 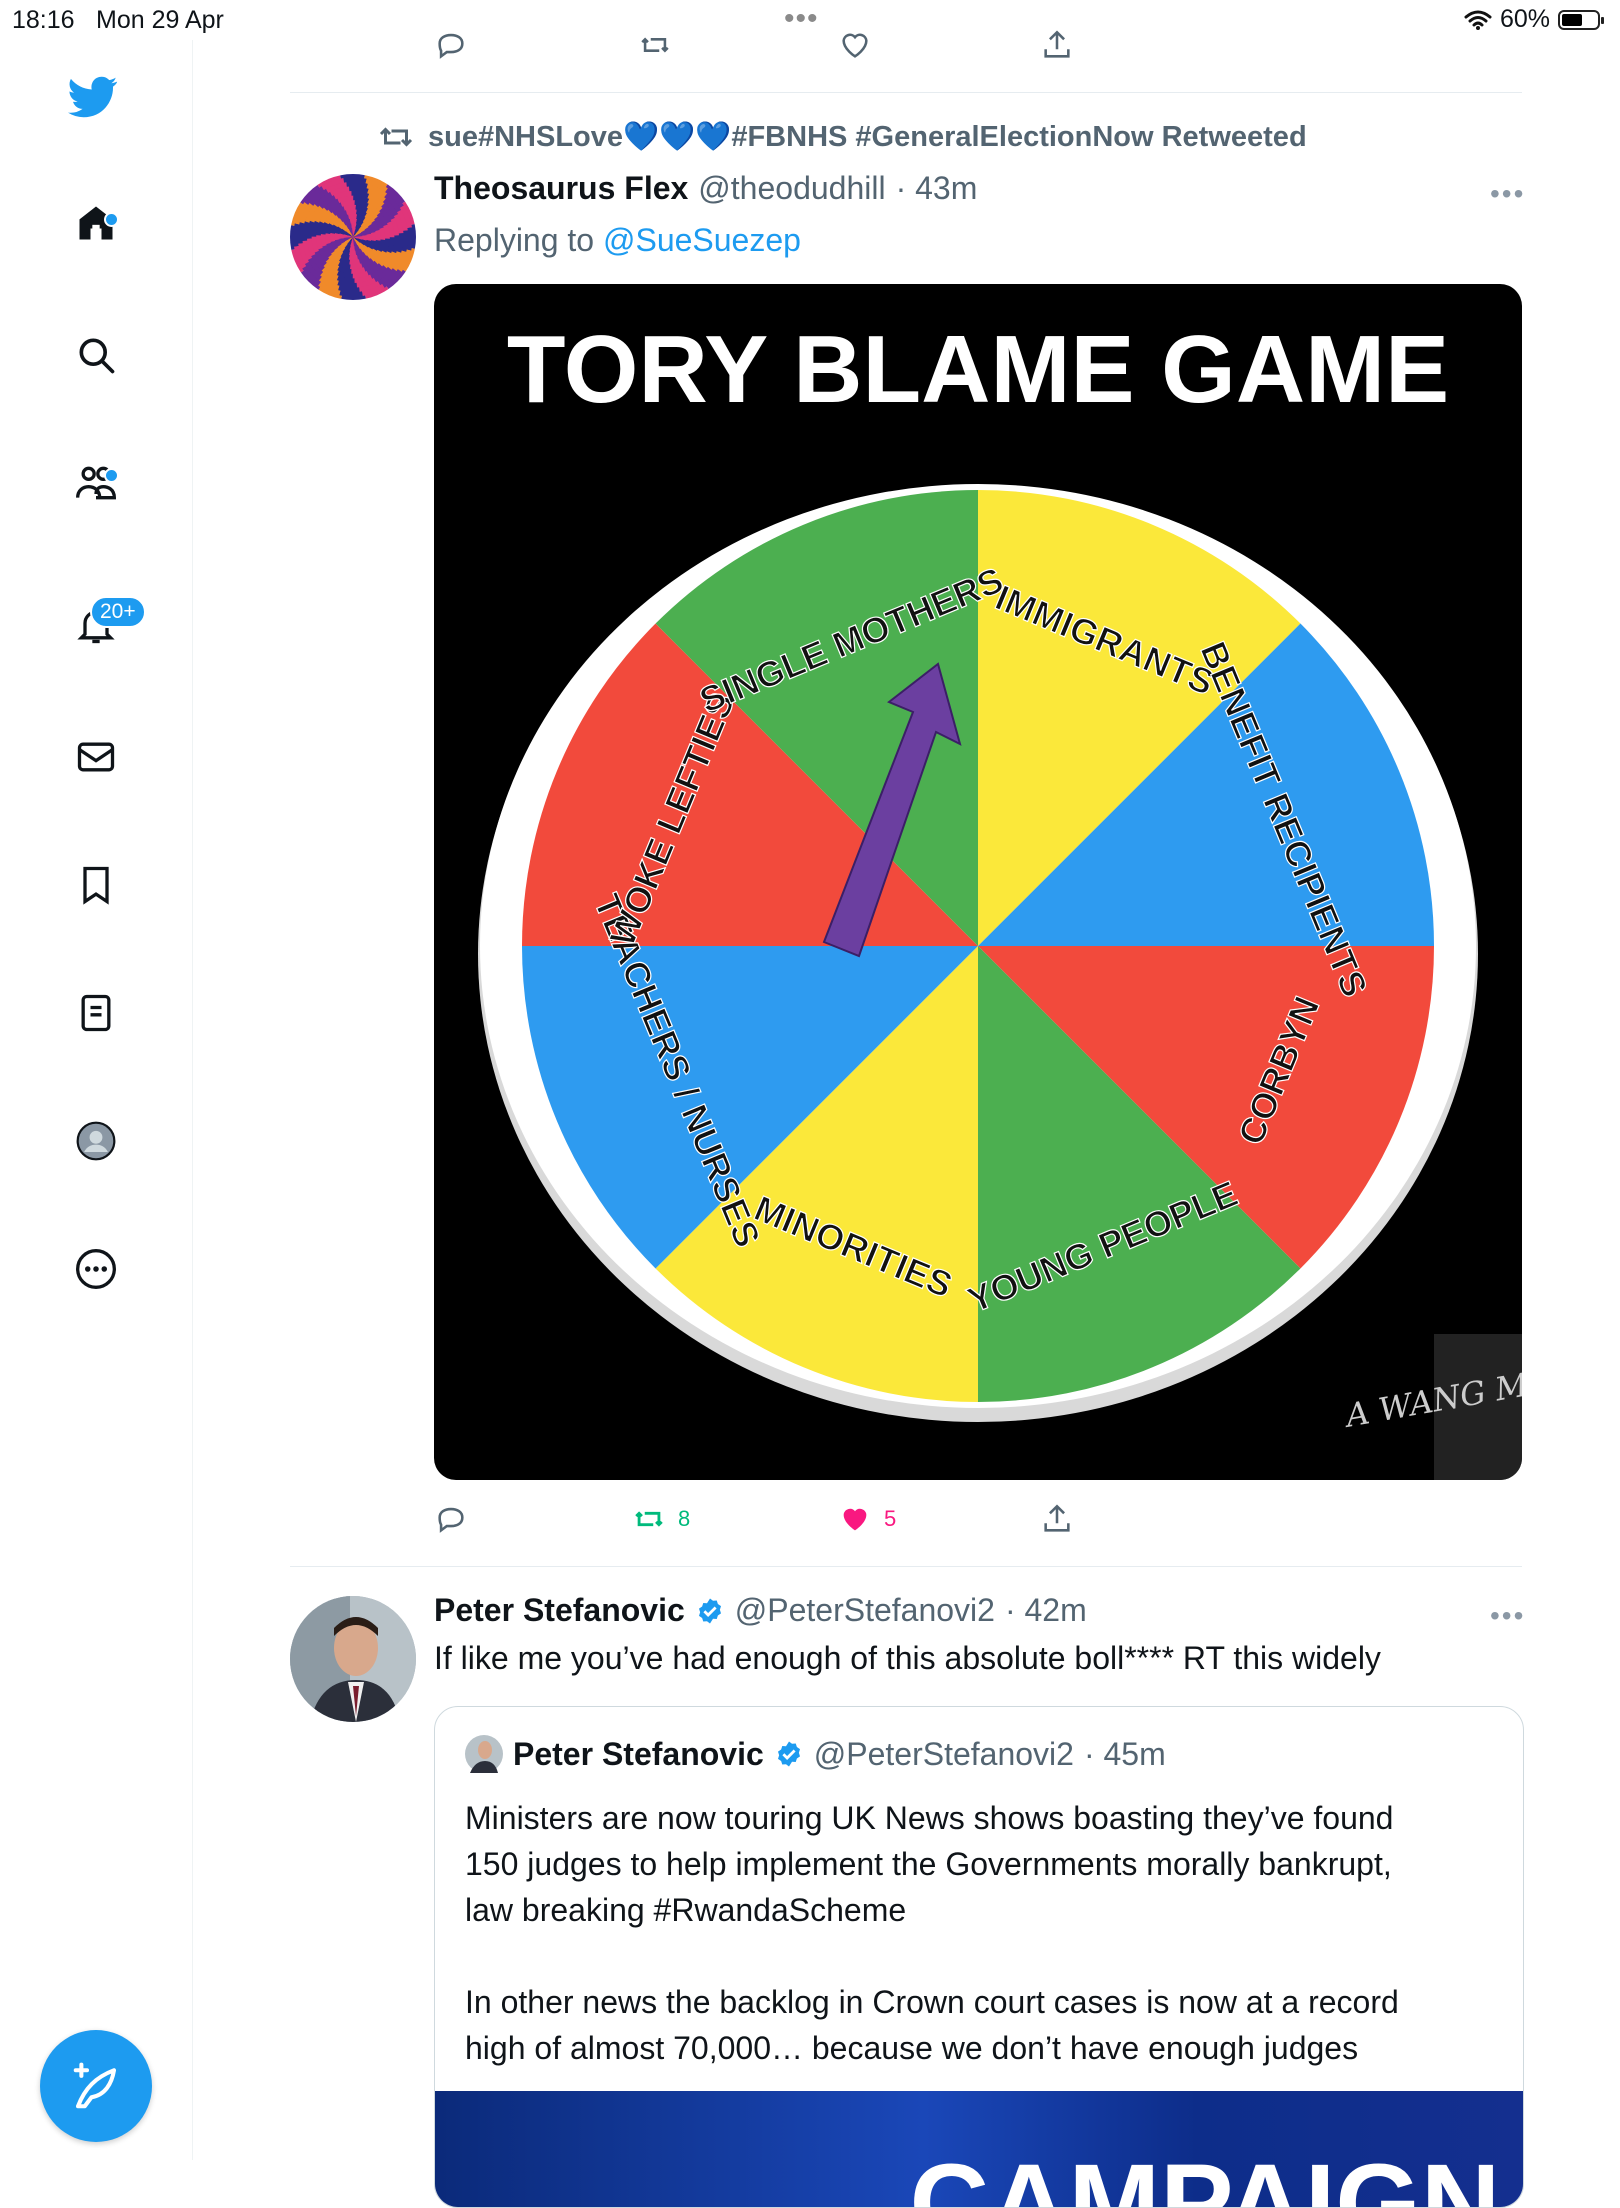 What do you see at coordinates (943, 1753) in the screenshot?
I see `quote-author-handle: @PeterStefanovi2` at bounding box center [943, 1753].